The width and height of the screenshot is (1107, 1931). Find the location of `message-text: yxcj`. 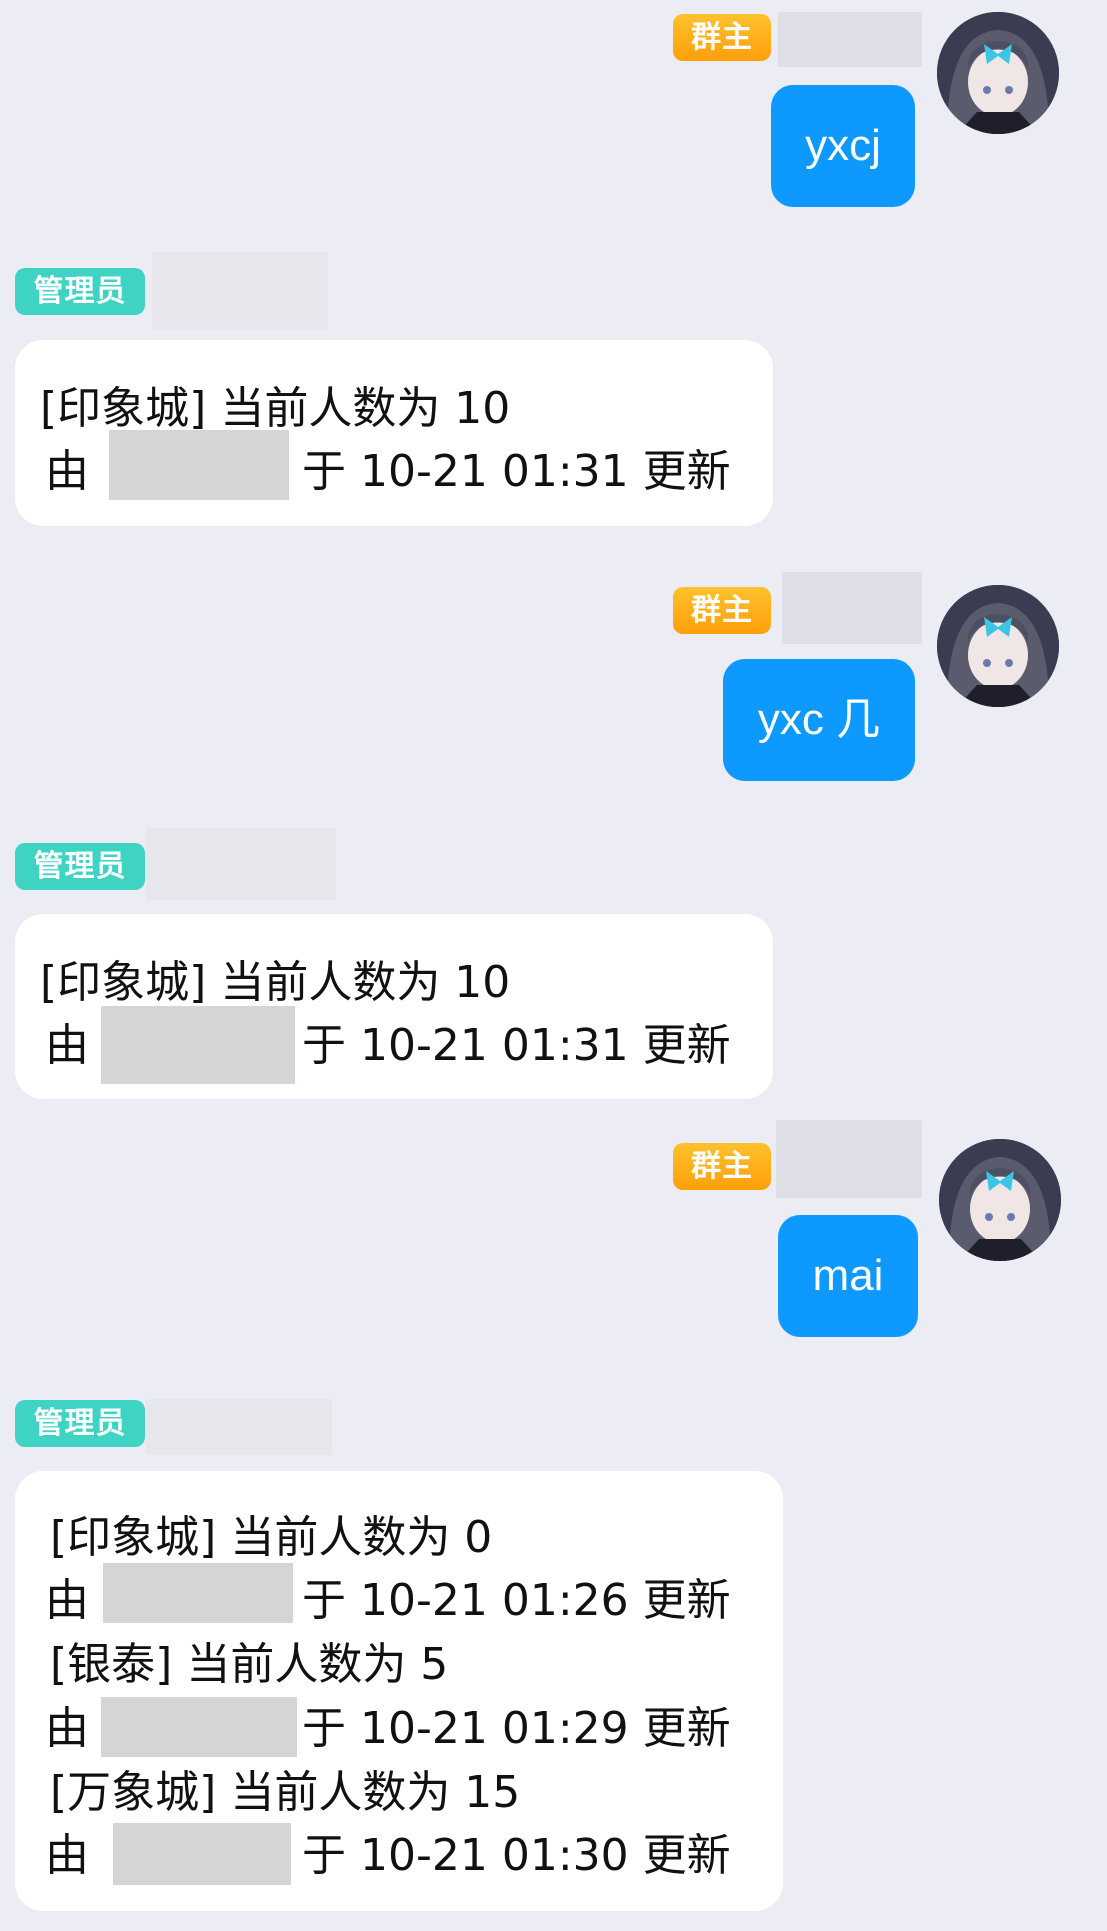

message-text: yxcj is located at coordinates (843, 145).